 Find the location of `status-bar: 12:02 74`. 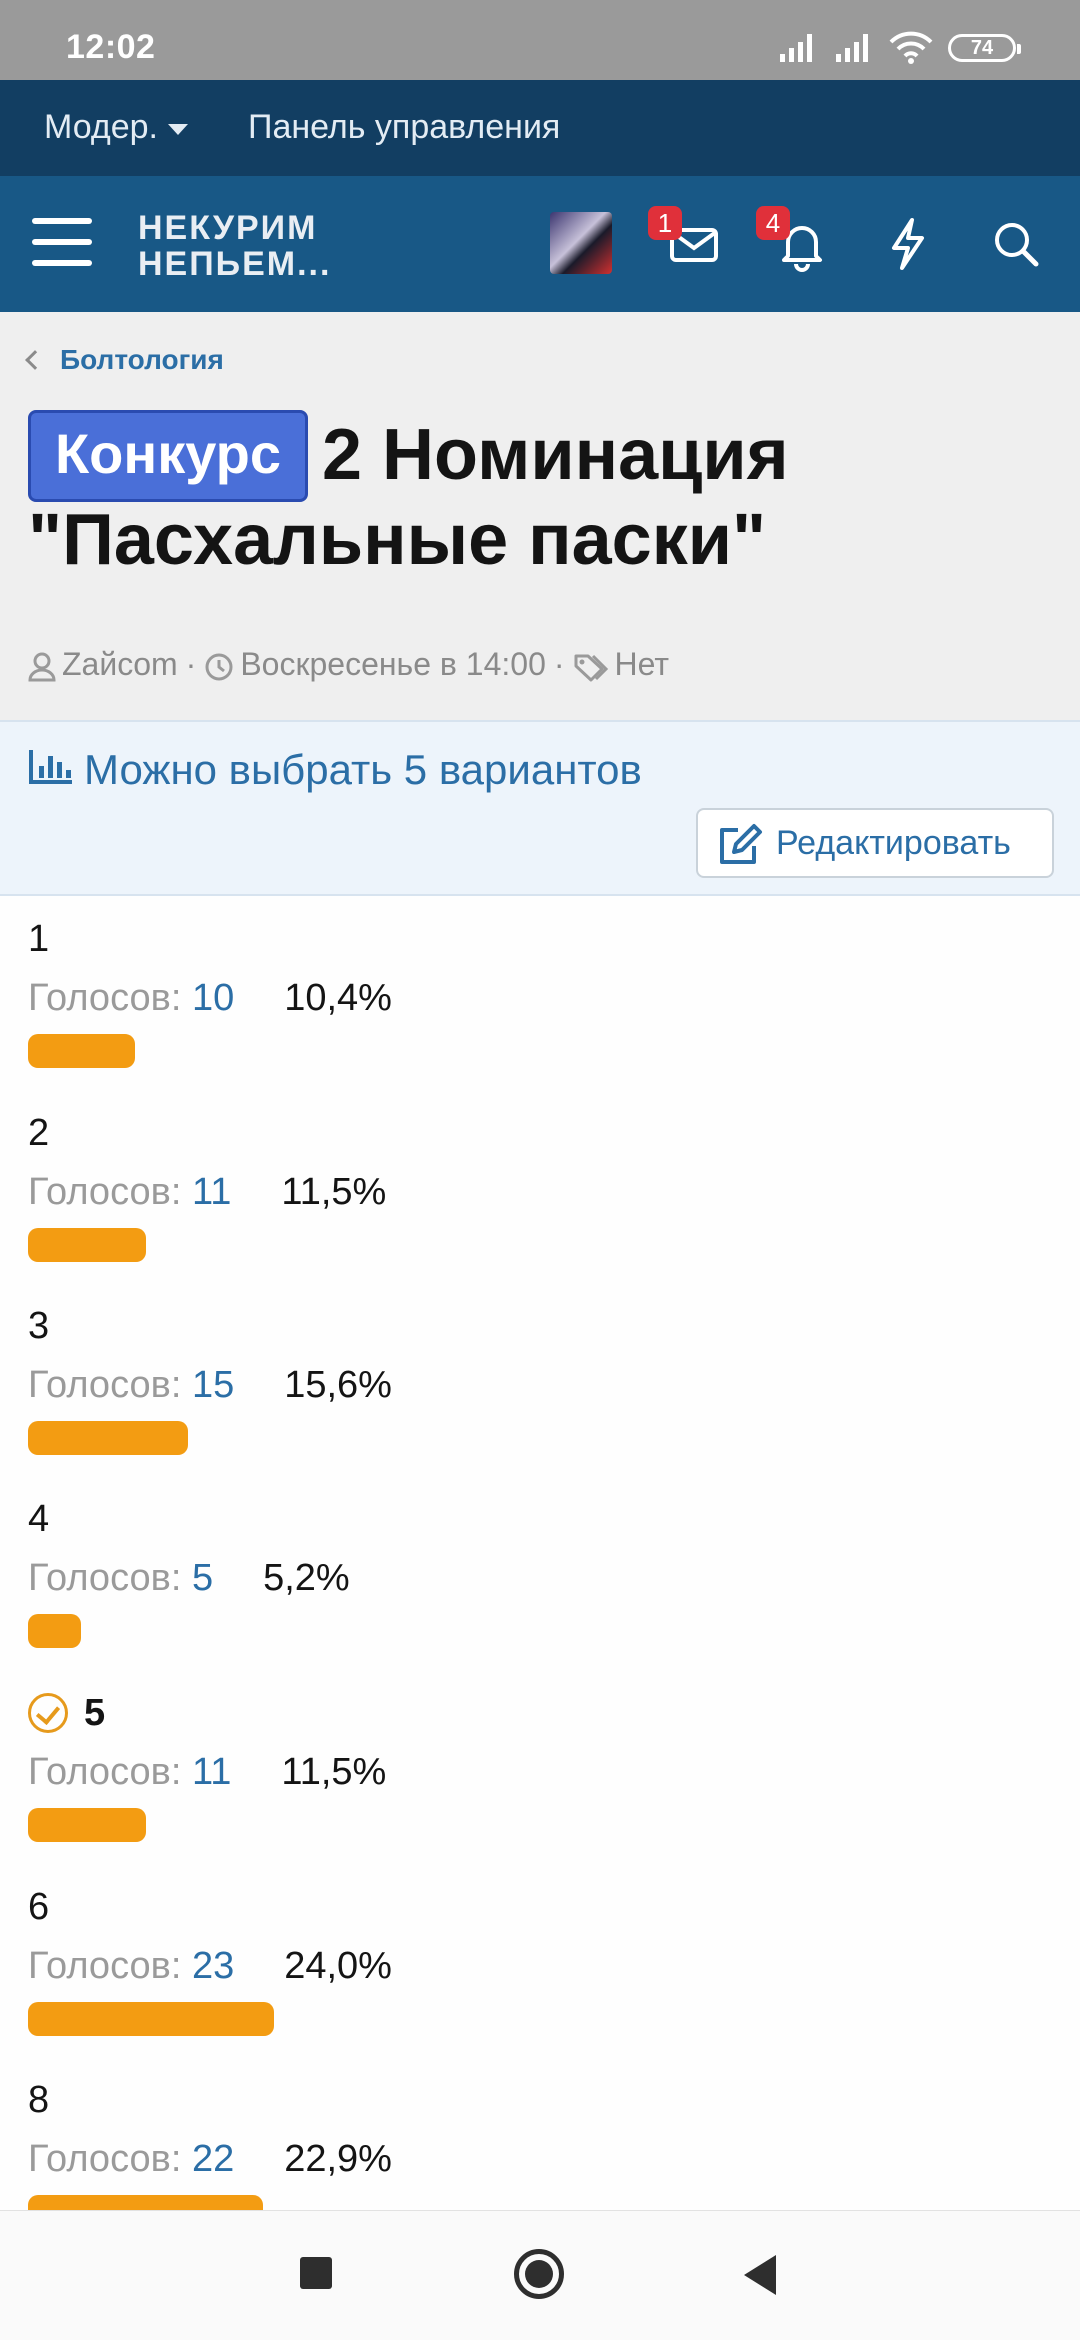

status-bar: 12:02 74 is located at coordinates (540, 40).